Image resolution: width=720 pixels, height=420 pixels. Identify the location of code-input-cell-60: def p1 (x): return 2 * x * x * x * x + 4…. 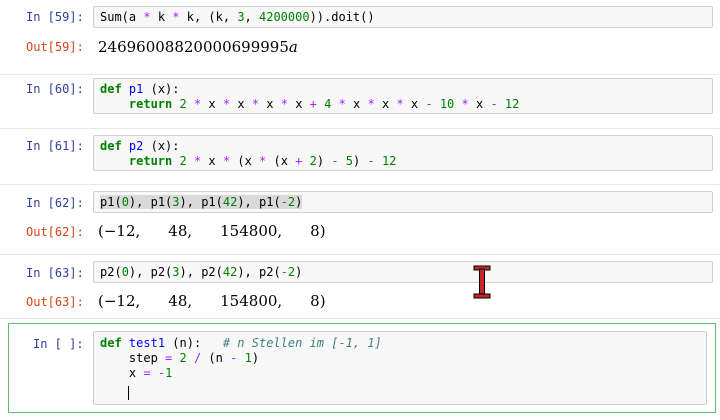
(403, 96).